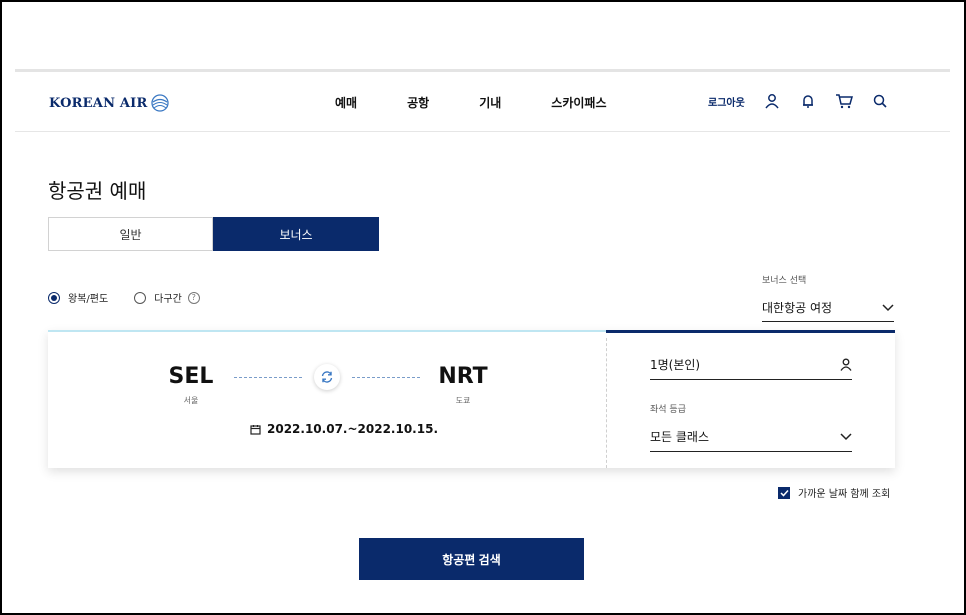 This screenshot has height=615, width=966. Describe the element at coordinates (463, 400) in the screenshot. I see `destination-city: 도쿄` at that location.